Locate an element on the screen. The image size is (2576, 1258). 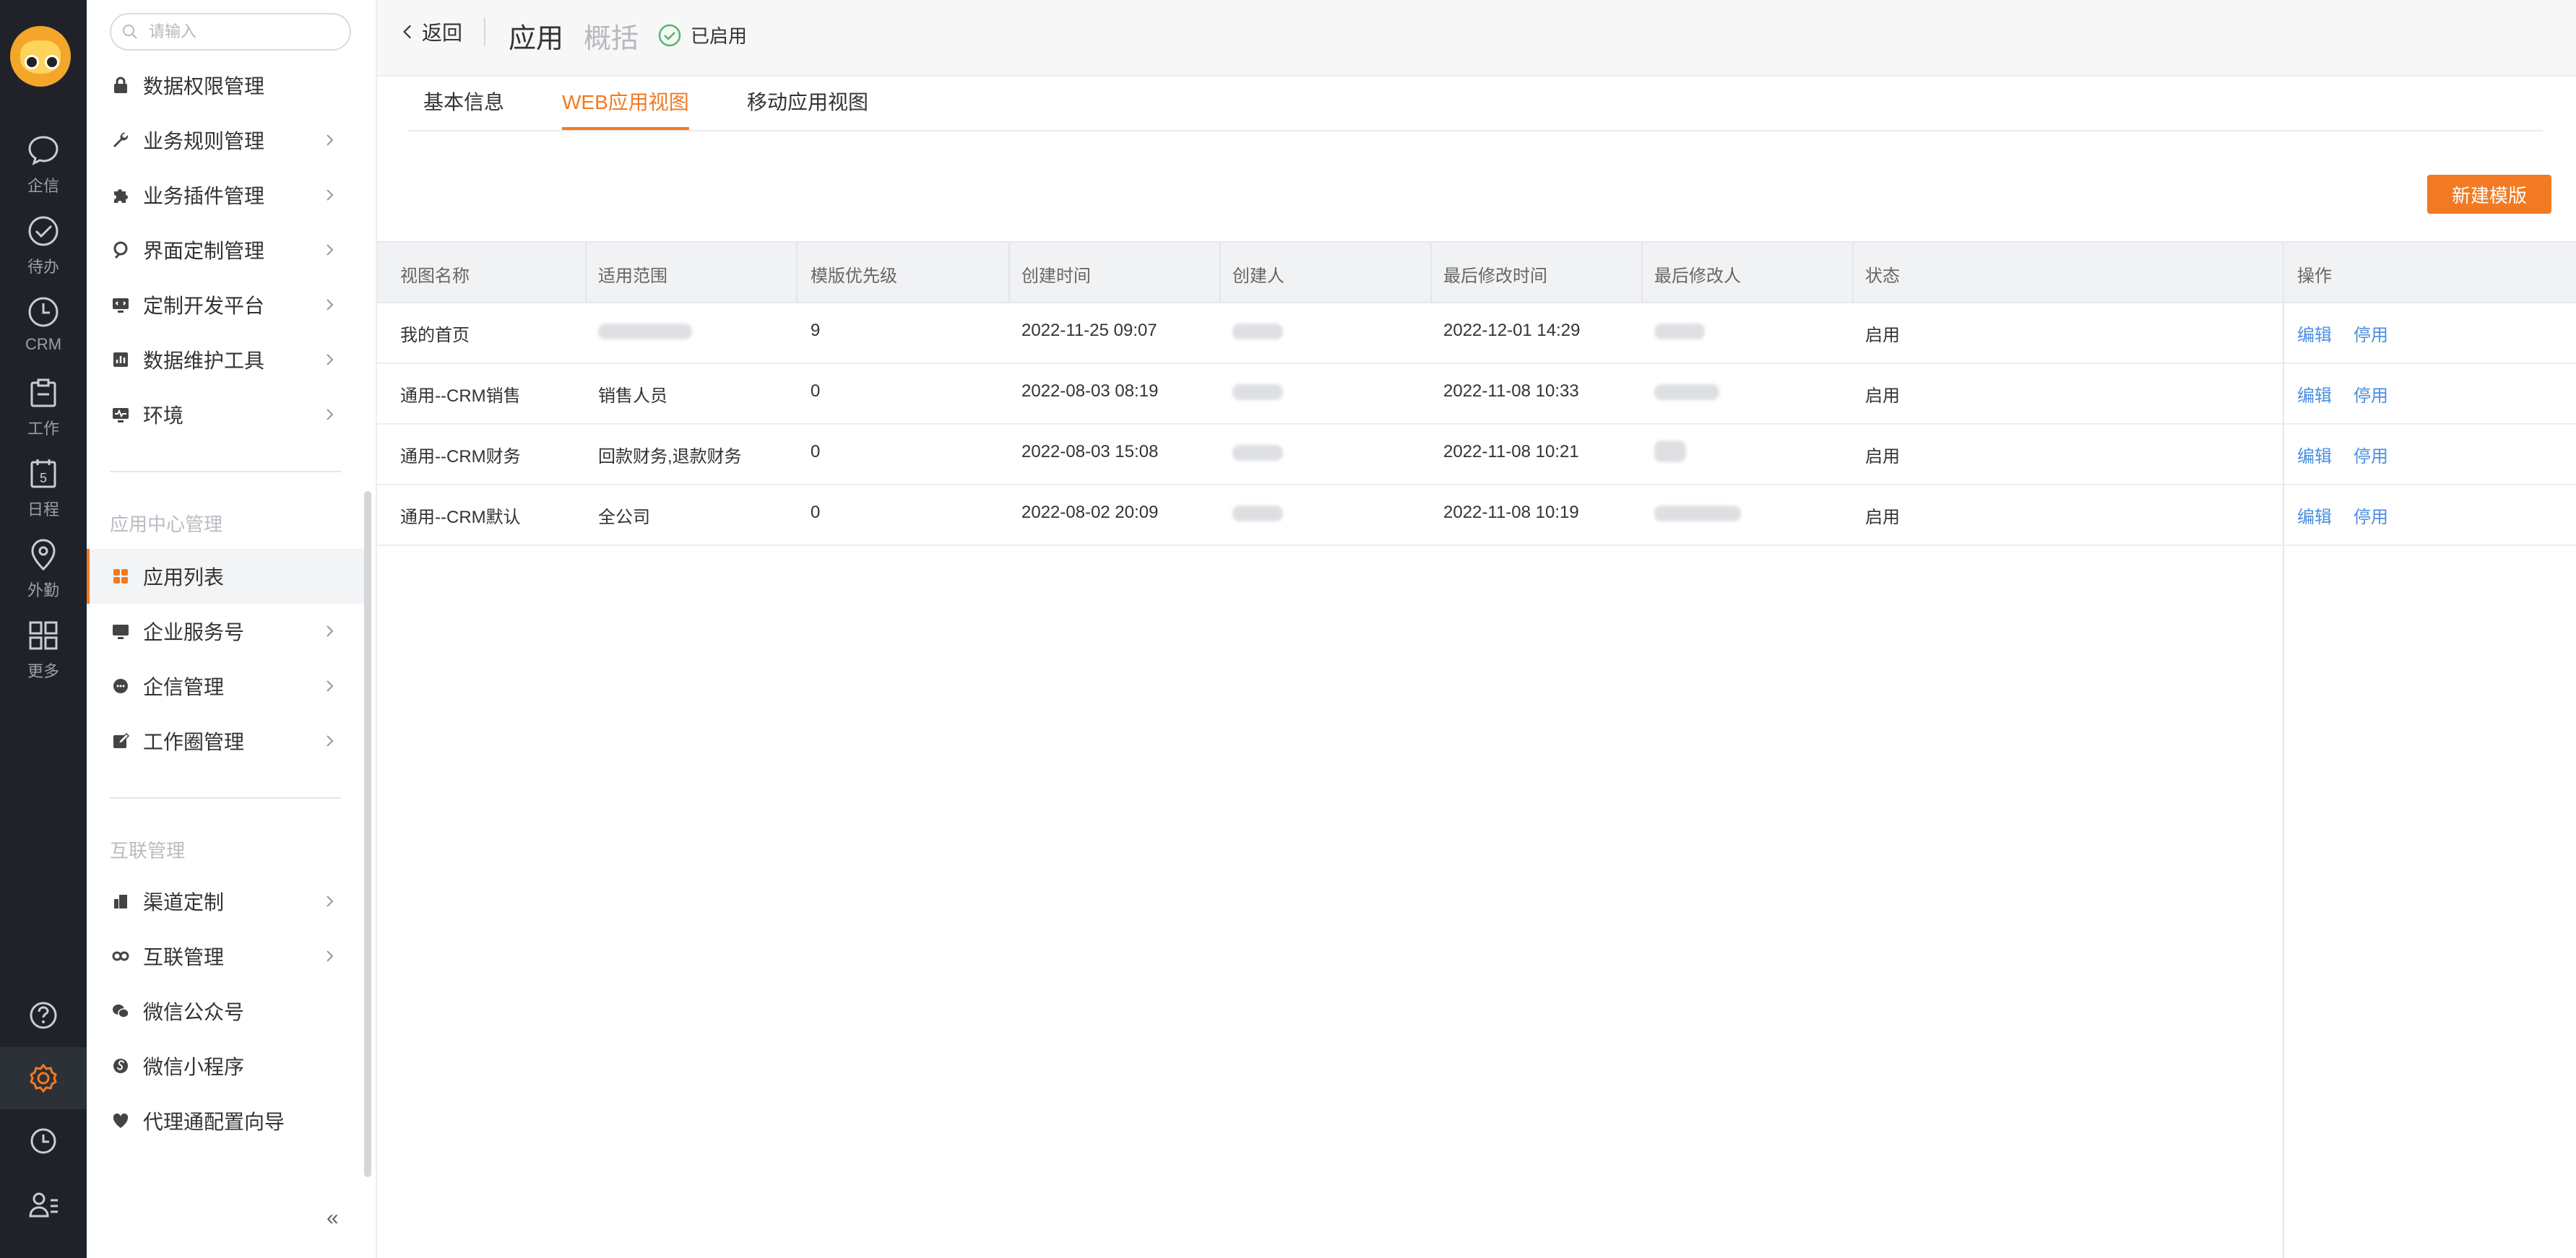
sidebar-item-messaging: 企信管理 is located at coordinates (224, 686).